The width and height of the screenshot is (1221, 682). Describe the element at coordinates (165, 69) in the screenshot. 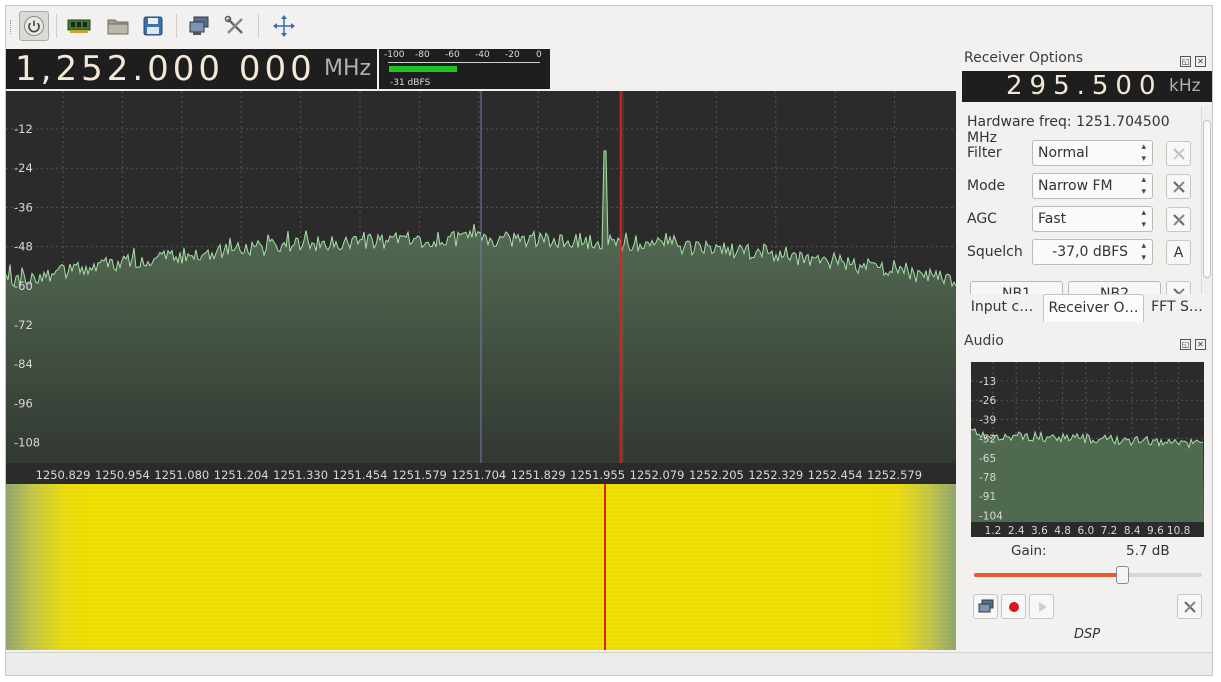

I see `frequency-digits: 1,252.000 000` at that location.